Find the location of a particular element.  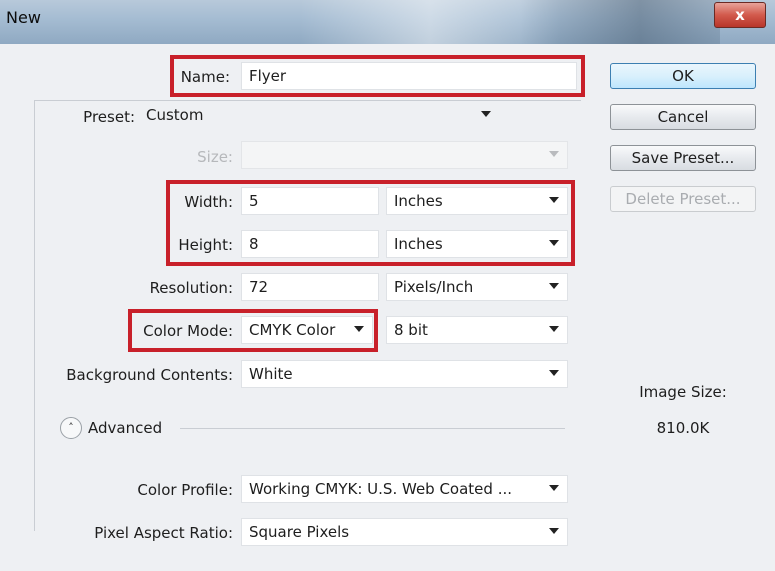

ok-button: OK is located at coordinates (683, 76).